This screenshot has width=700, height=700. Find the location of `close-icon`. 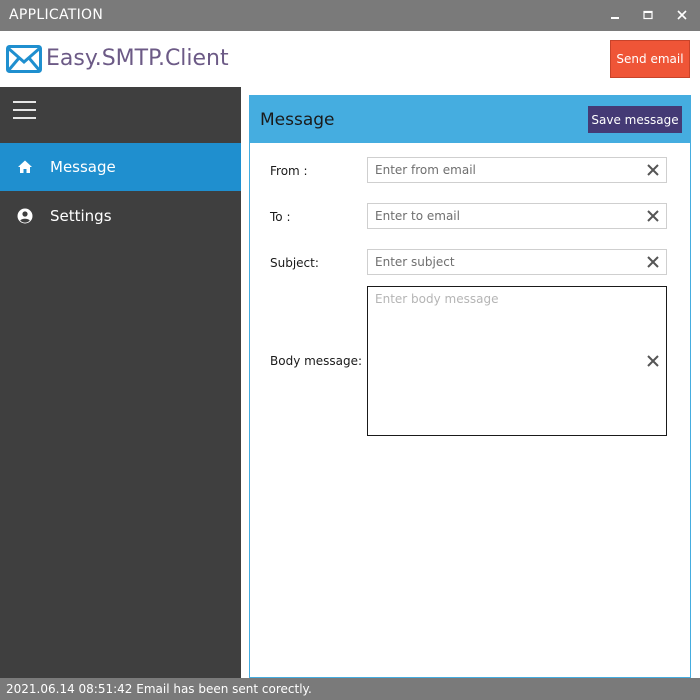

close-icon is located at coordinates (682, 15).